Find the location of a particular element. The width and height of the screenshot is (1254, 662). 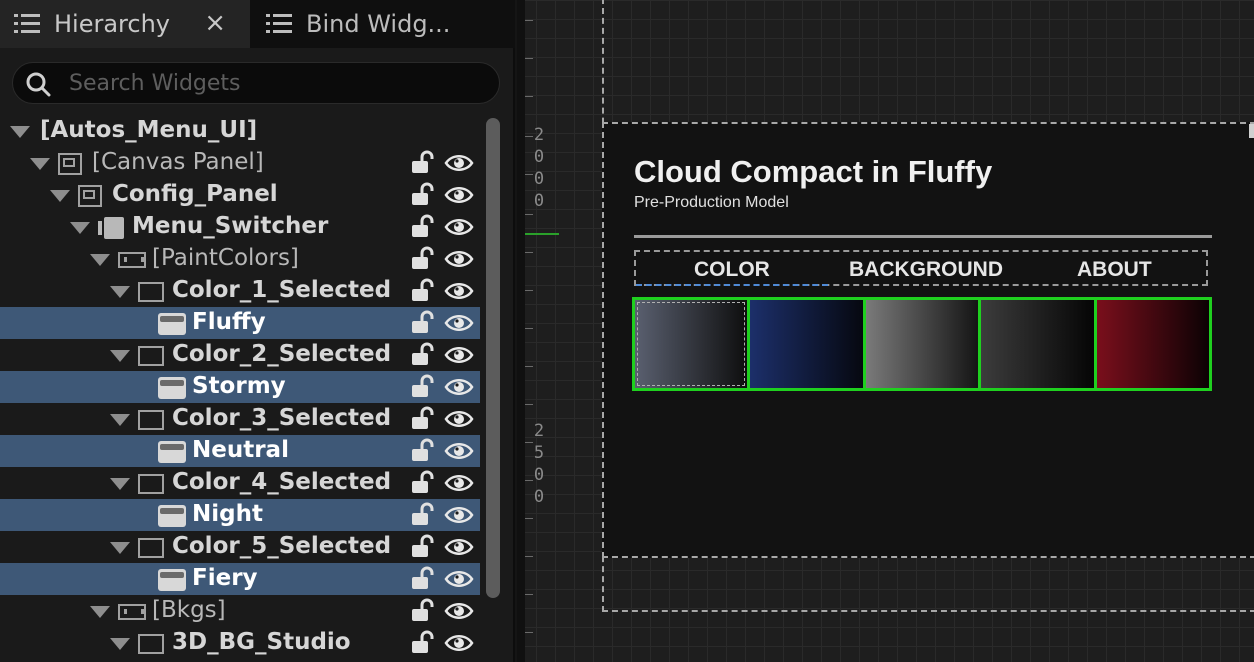

tree-row: Night is located at coordinates (240, 515).